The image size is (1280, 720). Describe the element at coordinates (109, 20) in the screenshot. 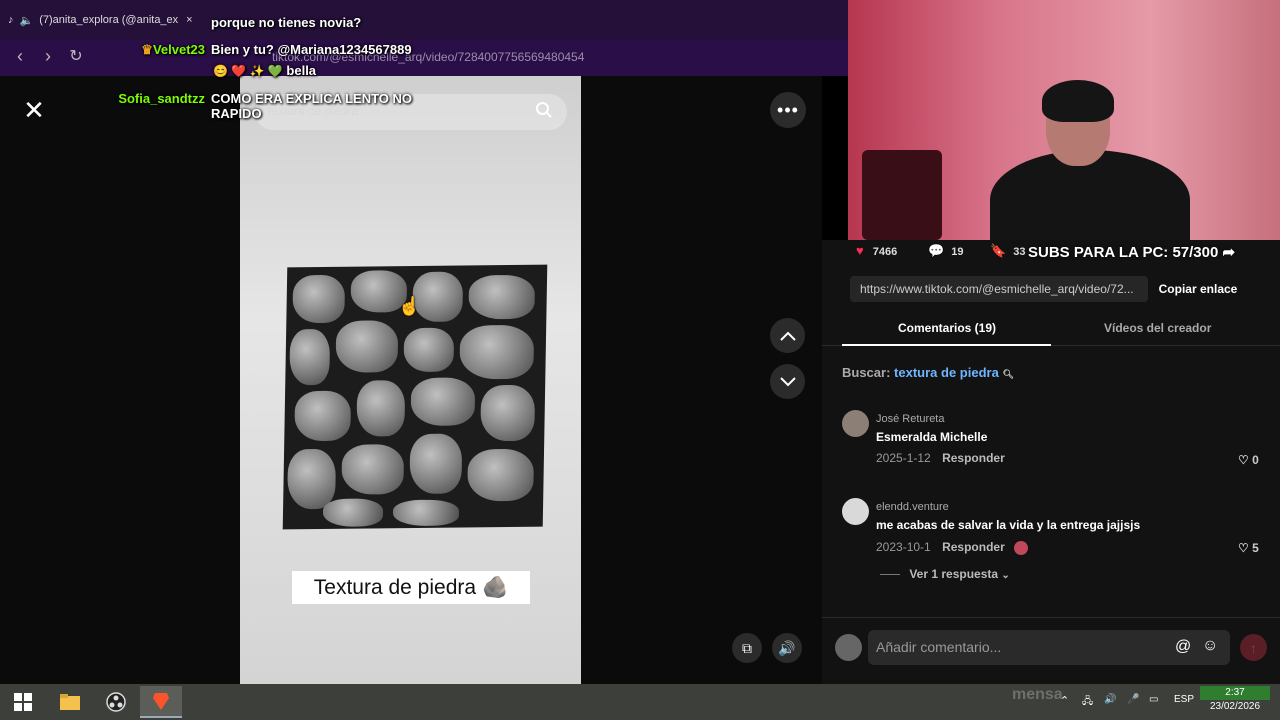

I see `tab-title: (7)anita_explora (@anita_ex` at that location.